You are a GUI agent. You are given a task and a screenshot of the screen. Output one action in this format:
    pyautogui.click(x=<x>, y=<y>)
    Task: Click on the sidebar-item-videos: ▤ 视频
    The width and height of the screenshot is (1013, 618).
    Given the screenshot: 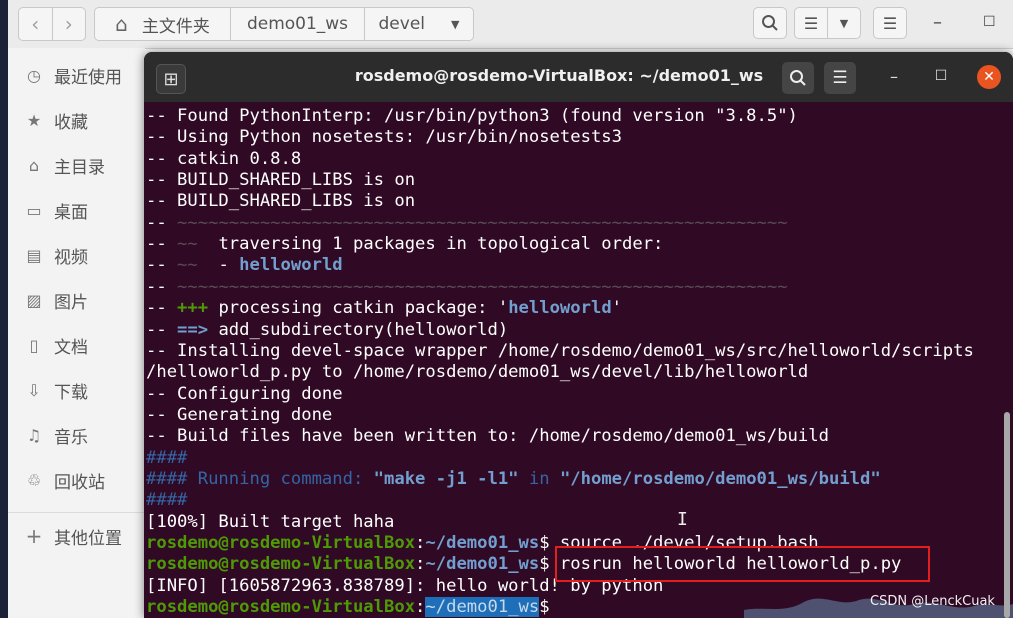 What is the action you would take?
    pyautogui.click(x=76, y=255)
    